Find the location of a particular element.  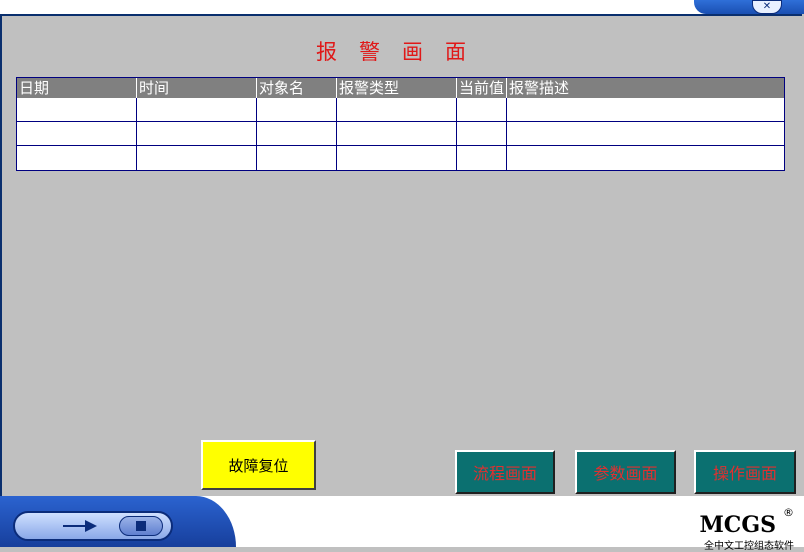

close-icon: ✕ is located at coordinates (767, 6).